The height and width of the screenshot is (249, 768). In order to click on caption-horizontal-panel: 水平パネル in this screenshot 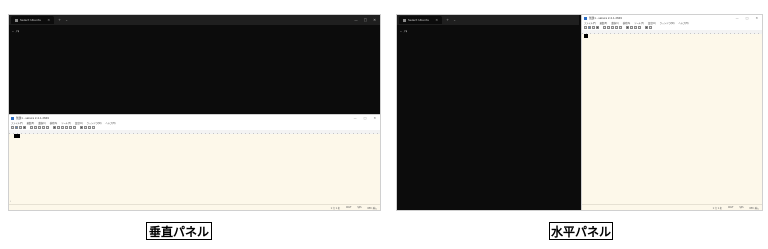, I will do `click(581, 231)`.